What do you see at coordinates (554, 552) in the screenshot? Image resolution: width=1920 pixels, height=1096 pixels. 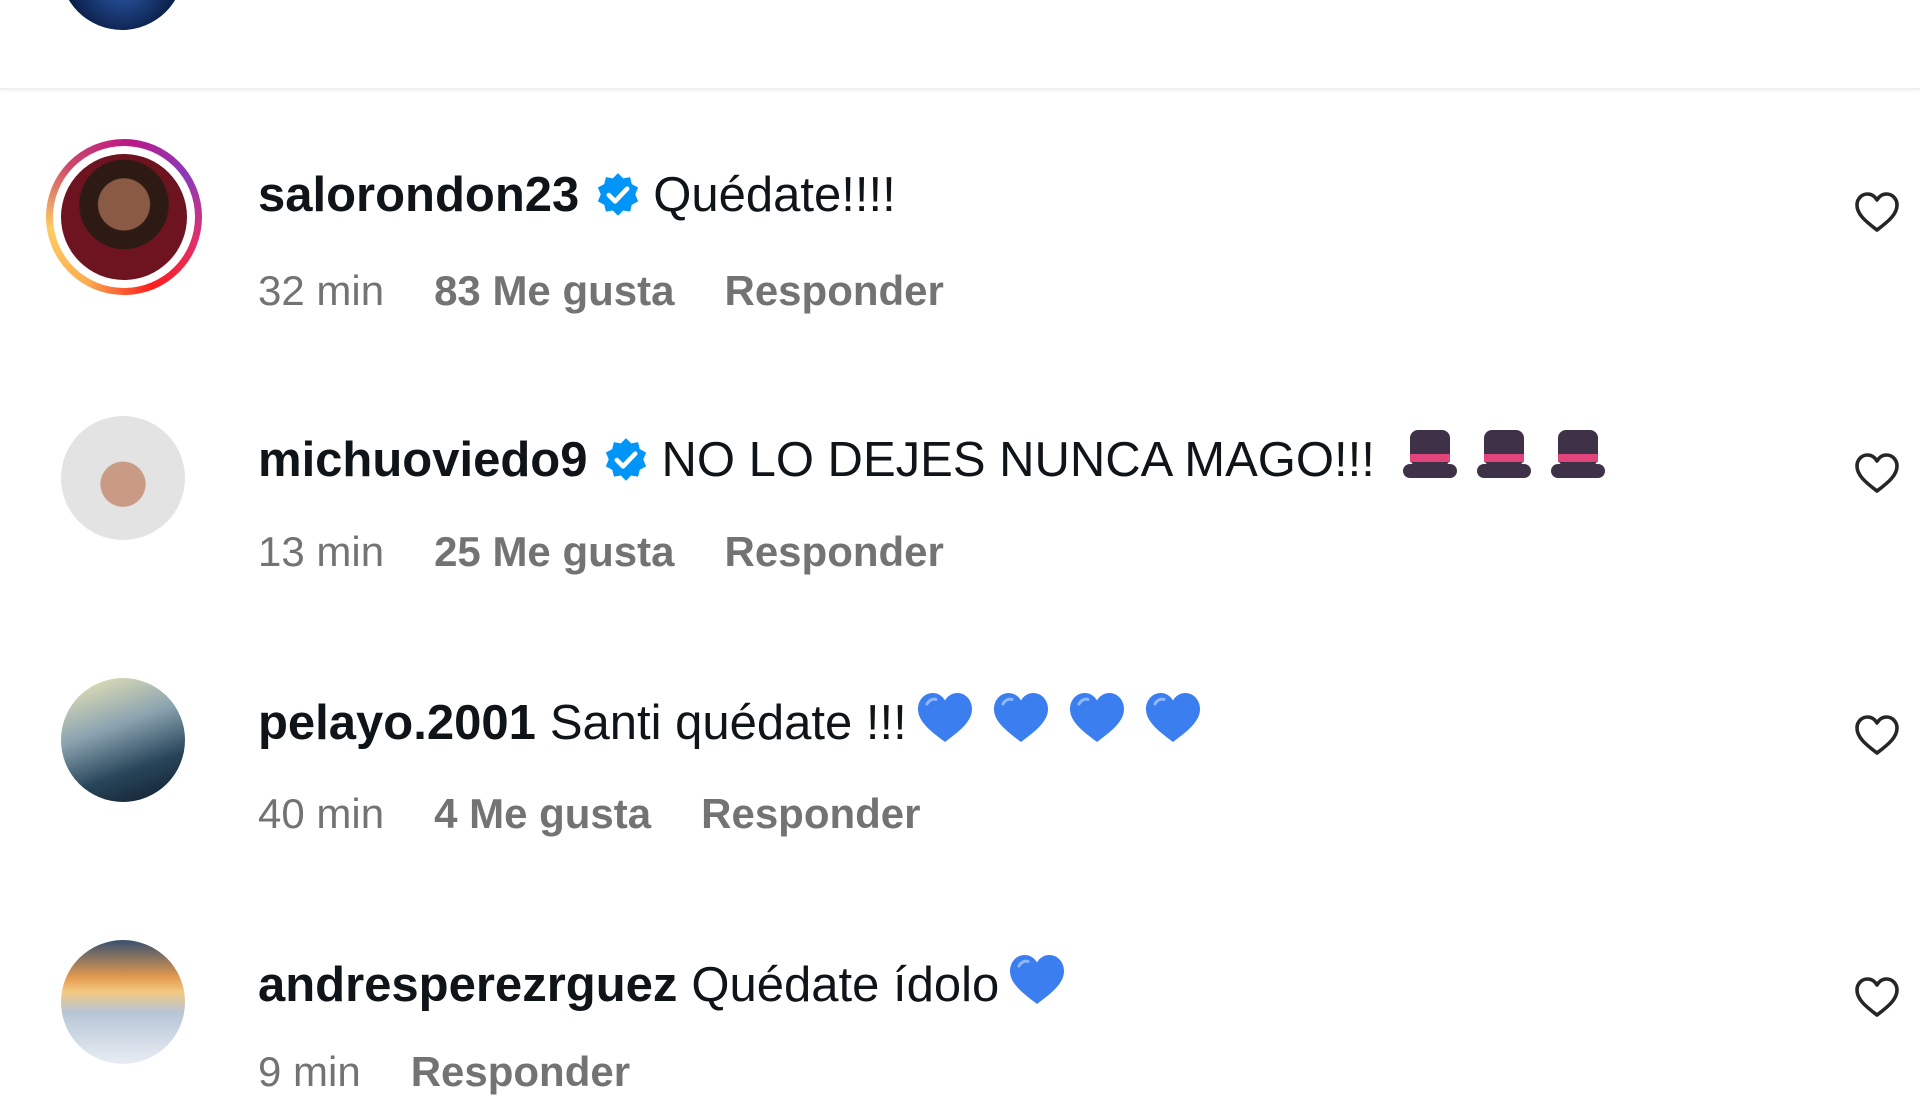 I see `likes-count: 25 Me gusta` at bounding box center [554, 552].